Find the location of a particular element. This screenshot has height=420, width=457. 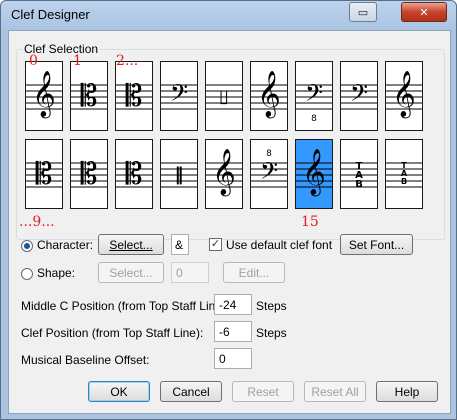

c-baritone-clef-icon: 𝄡 is located at coordinates (134, 174).